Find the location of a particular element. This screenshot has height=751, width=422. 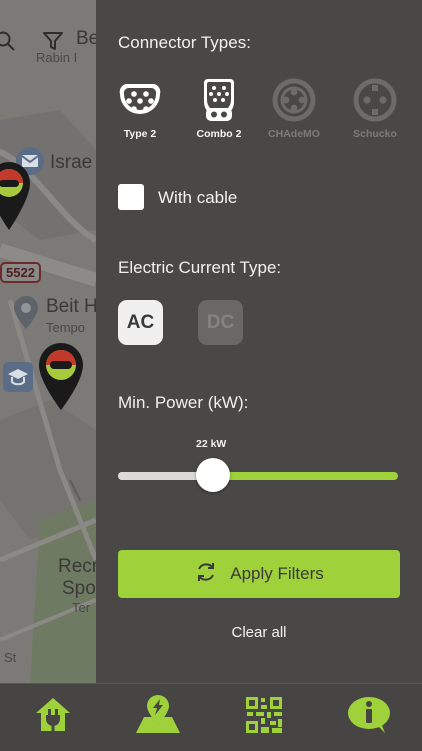

qr-code-icon is located at coordinates (264, 717).